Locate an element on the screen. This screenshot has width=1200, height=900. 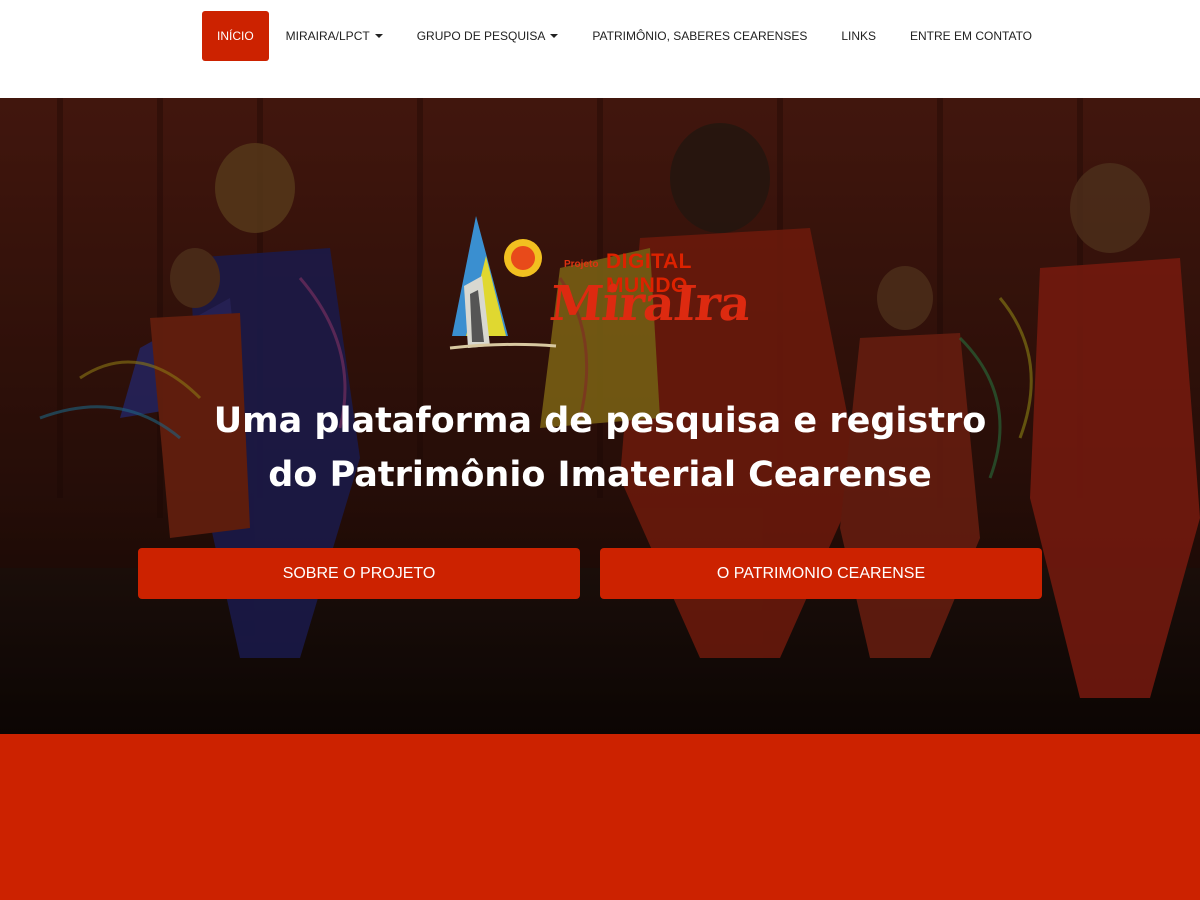
nav-item-label: GRUPO DE PESQUISA is located at coordinates (481, 36).